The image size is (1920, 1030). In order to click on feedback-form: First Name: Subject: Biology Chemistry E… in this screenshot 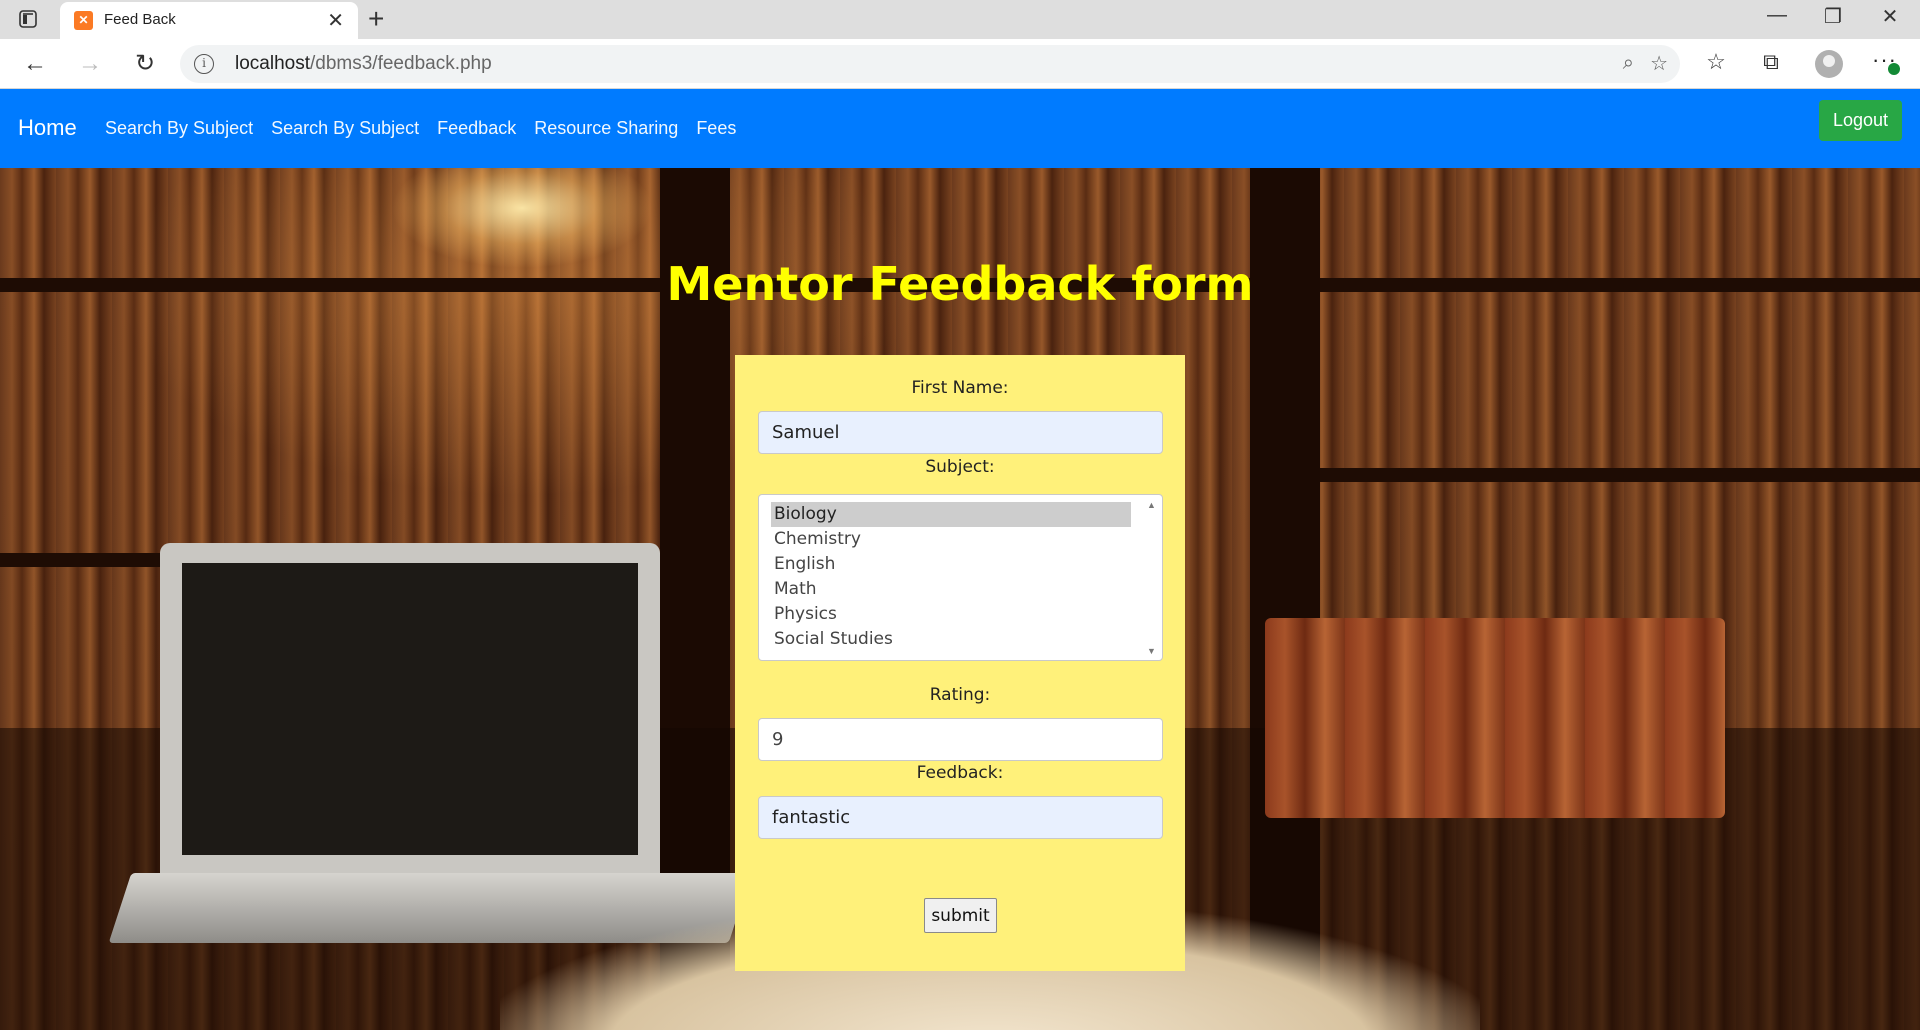, I will do `click(960, 663)`.